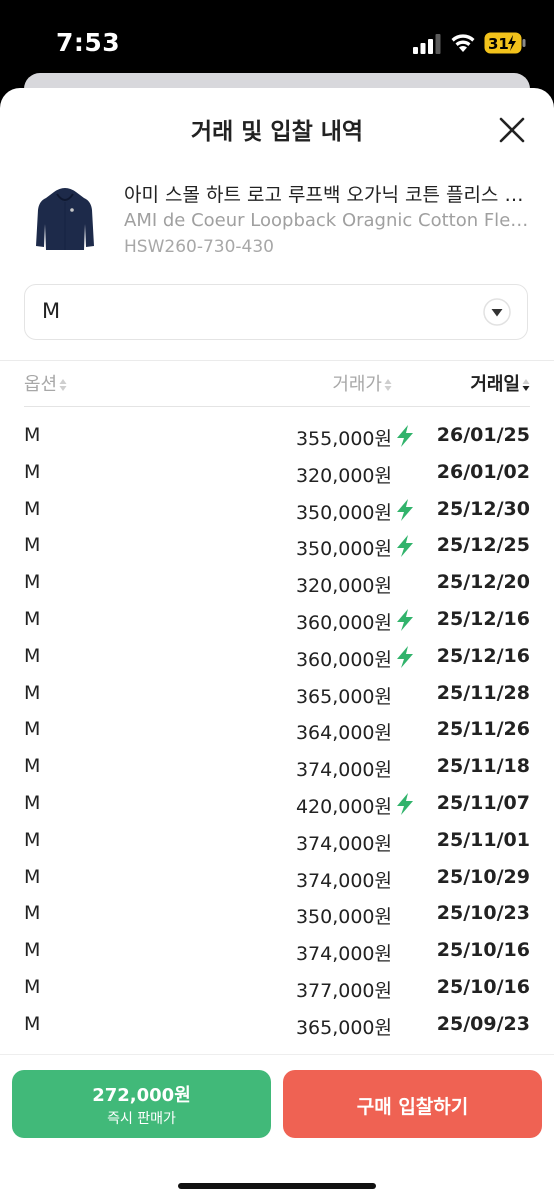  I want to click on sheet-title: 거래 및 입찰 내역, so click(277, 132).